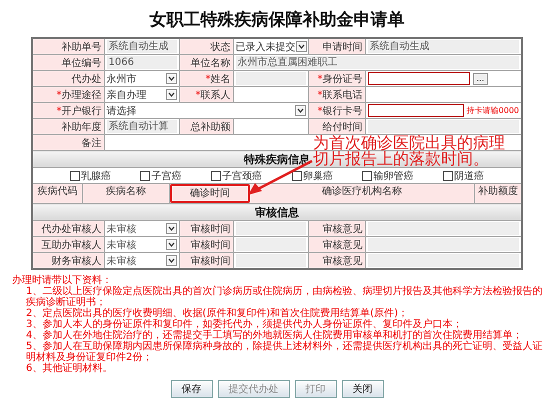 This screenshot has width=554, height=402. I want to click on field-label: 总补助额, so click(206, 126).